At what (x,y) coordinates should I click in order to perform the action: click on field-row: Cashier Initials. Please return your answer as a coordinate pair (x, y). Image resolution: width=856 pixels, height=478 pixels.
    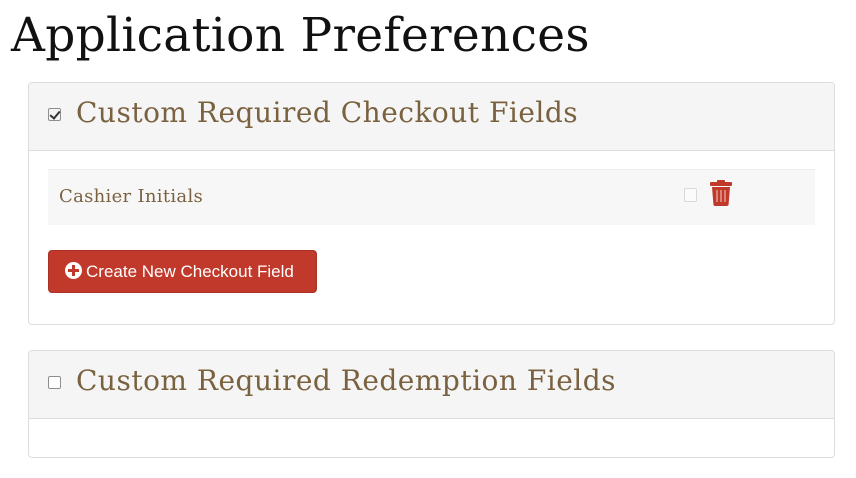
    Looking at the image, I should click on (431, 197).